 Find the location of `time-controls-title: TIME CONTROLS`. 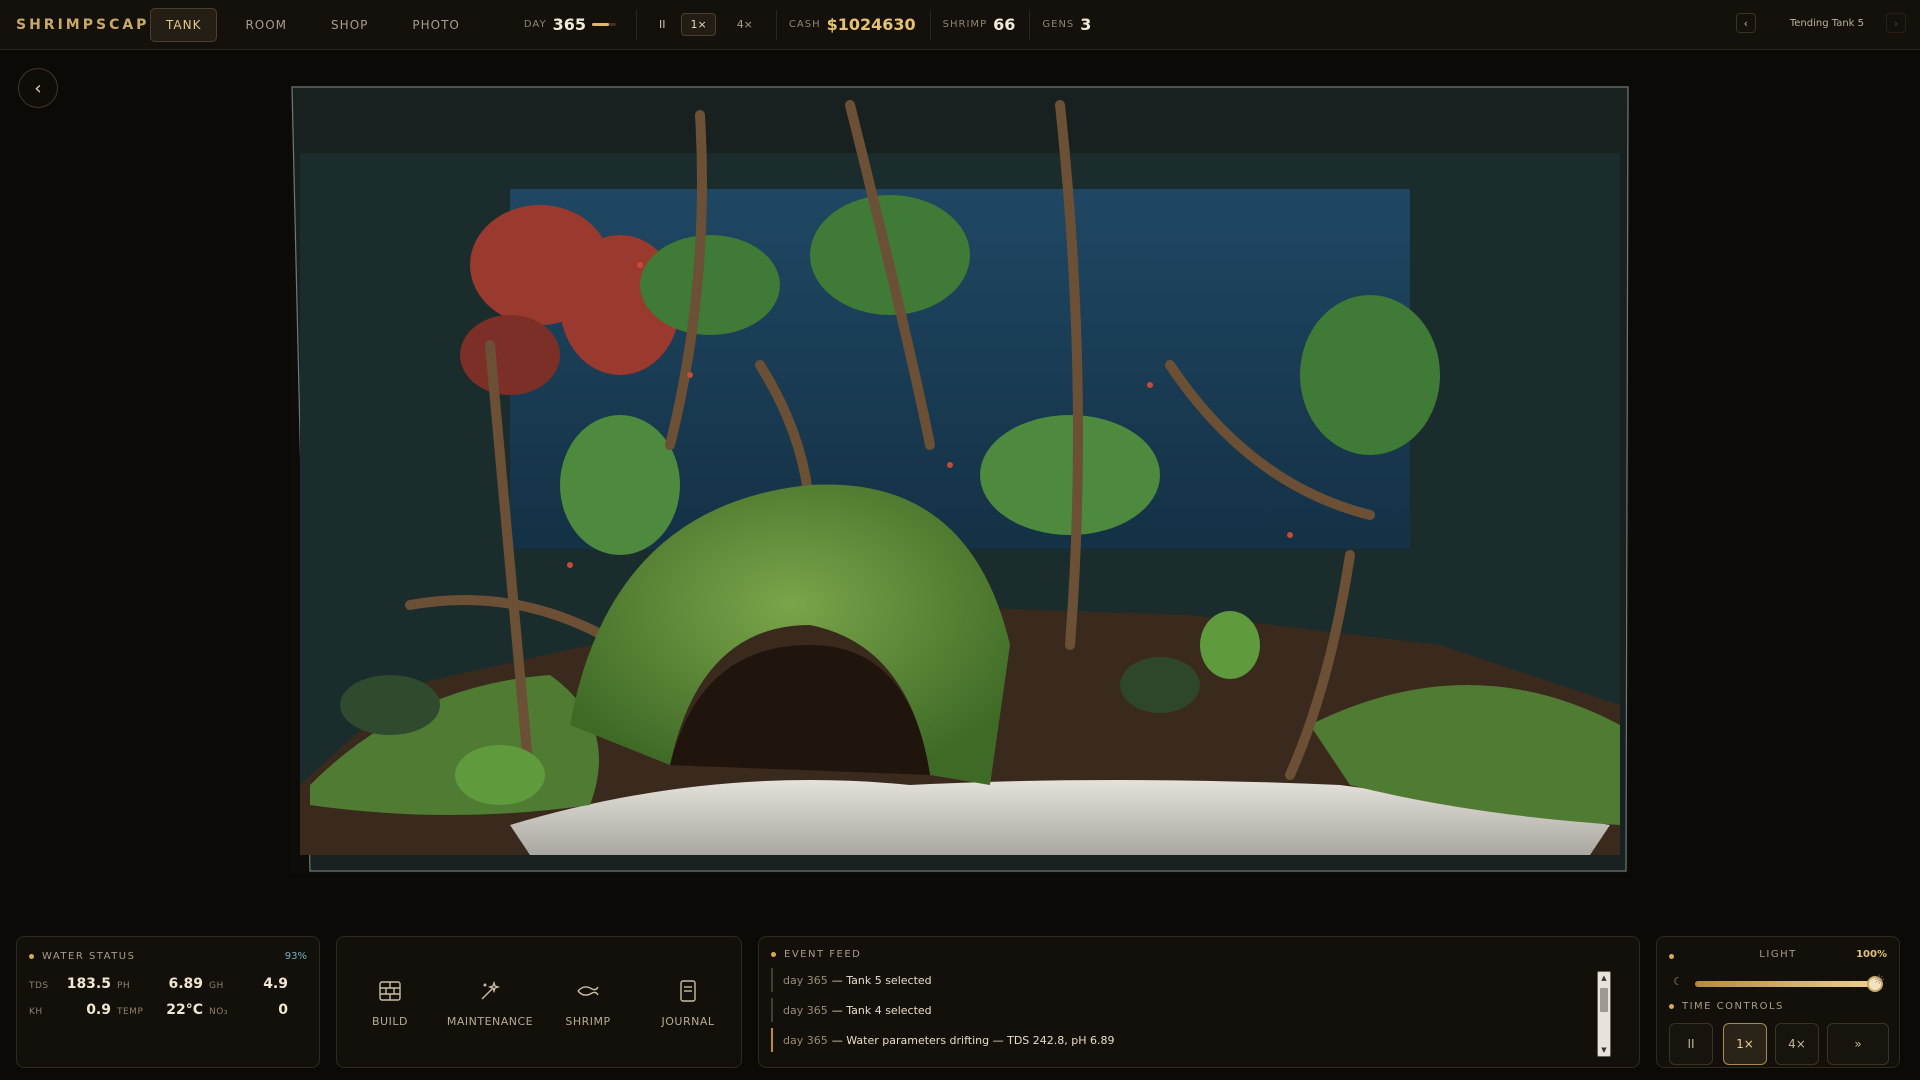

time-controls-title: TIME CONTROLS is located at coordinates (1726, 1006).